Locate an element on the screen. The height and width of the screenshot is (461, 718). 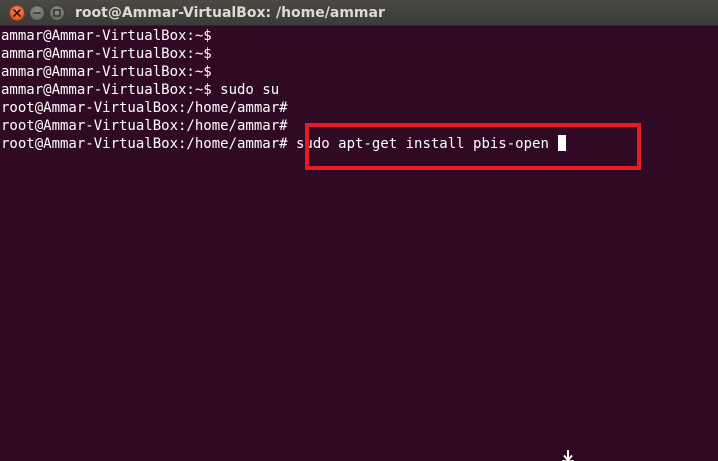
title-bar: root@Ammar-VirtualBox: /home/ammar is located at coordinates (359, 13).